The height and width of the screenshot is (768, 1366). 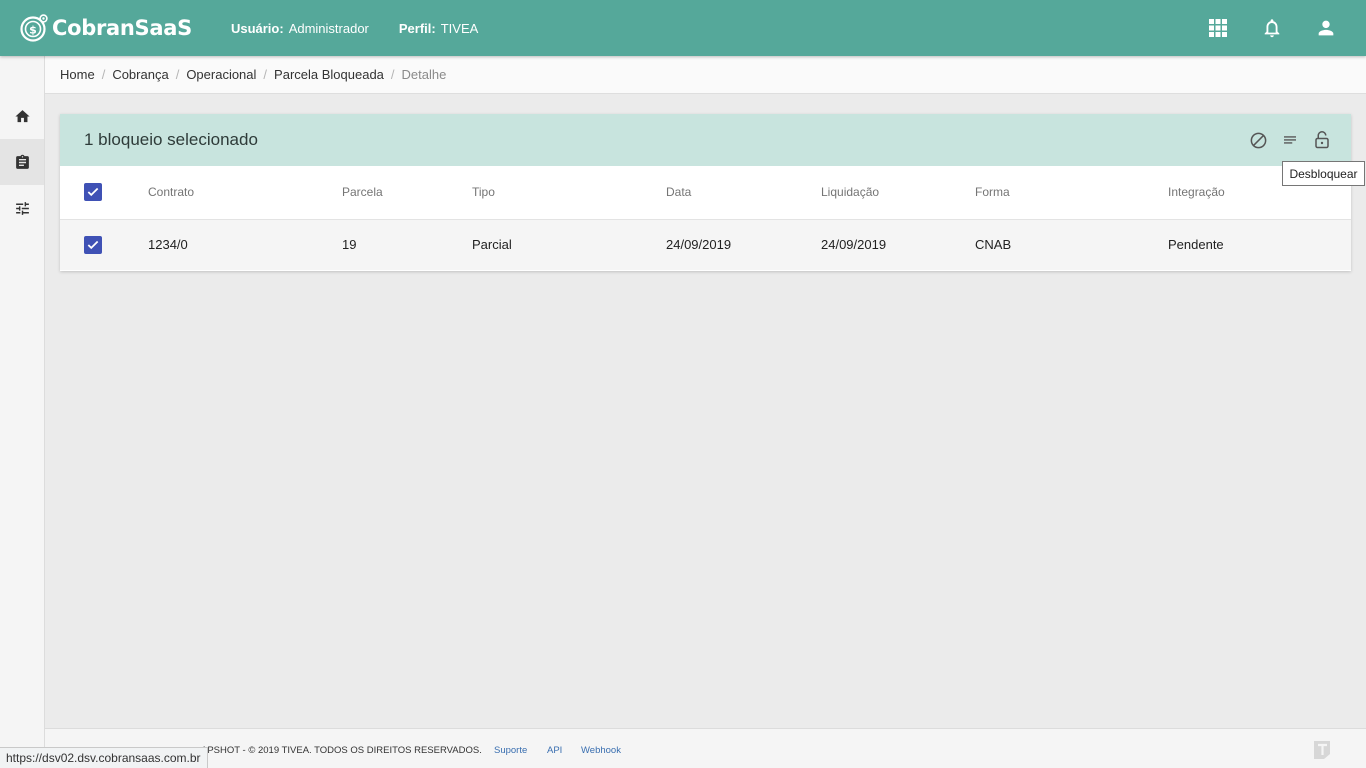 I want to click on logo-text: CobranSaaS, so click(x=122, y=28).